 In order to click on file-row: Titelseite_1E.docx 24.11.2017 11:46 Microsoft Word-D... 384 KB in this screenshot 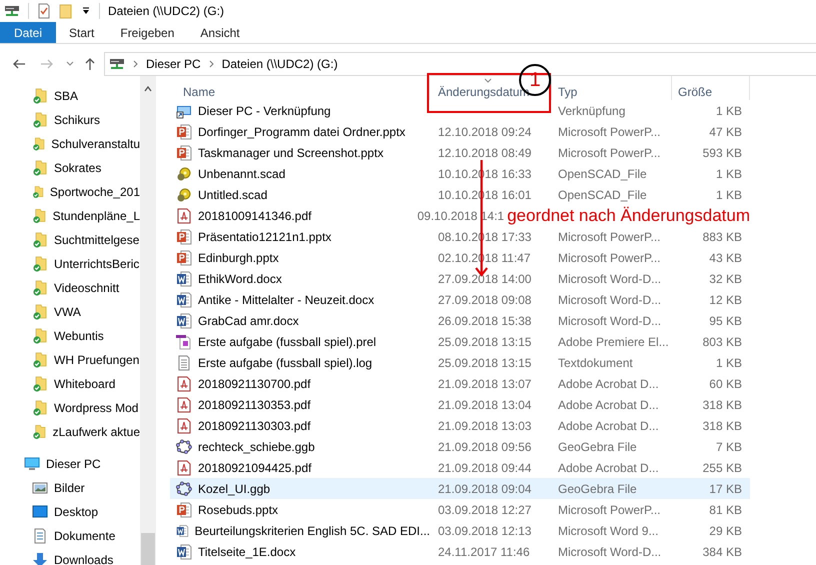, I will do `click(460, 551)`.